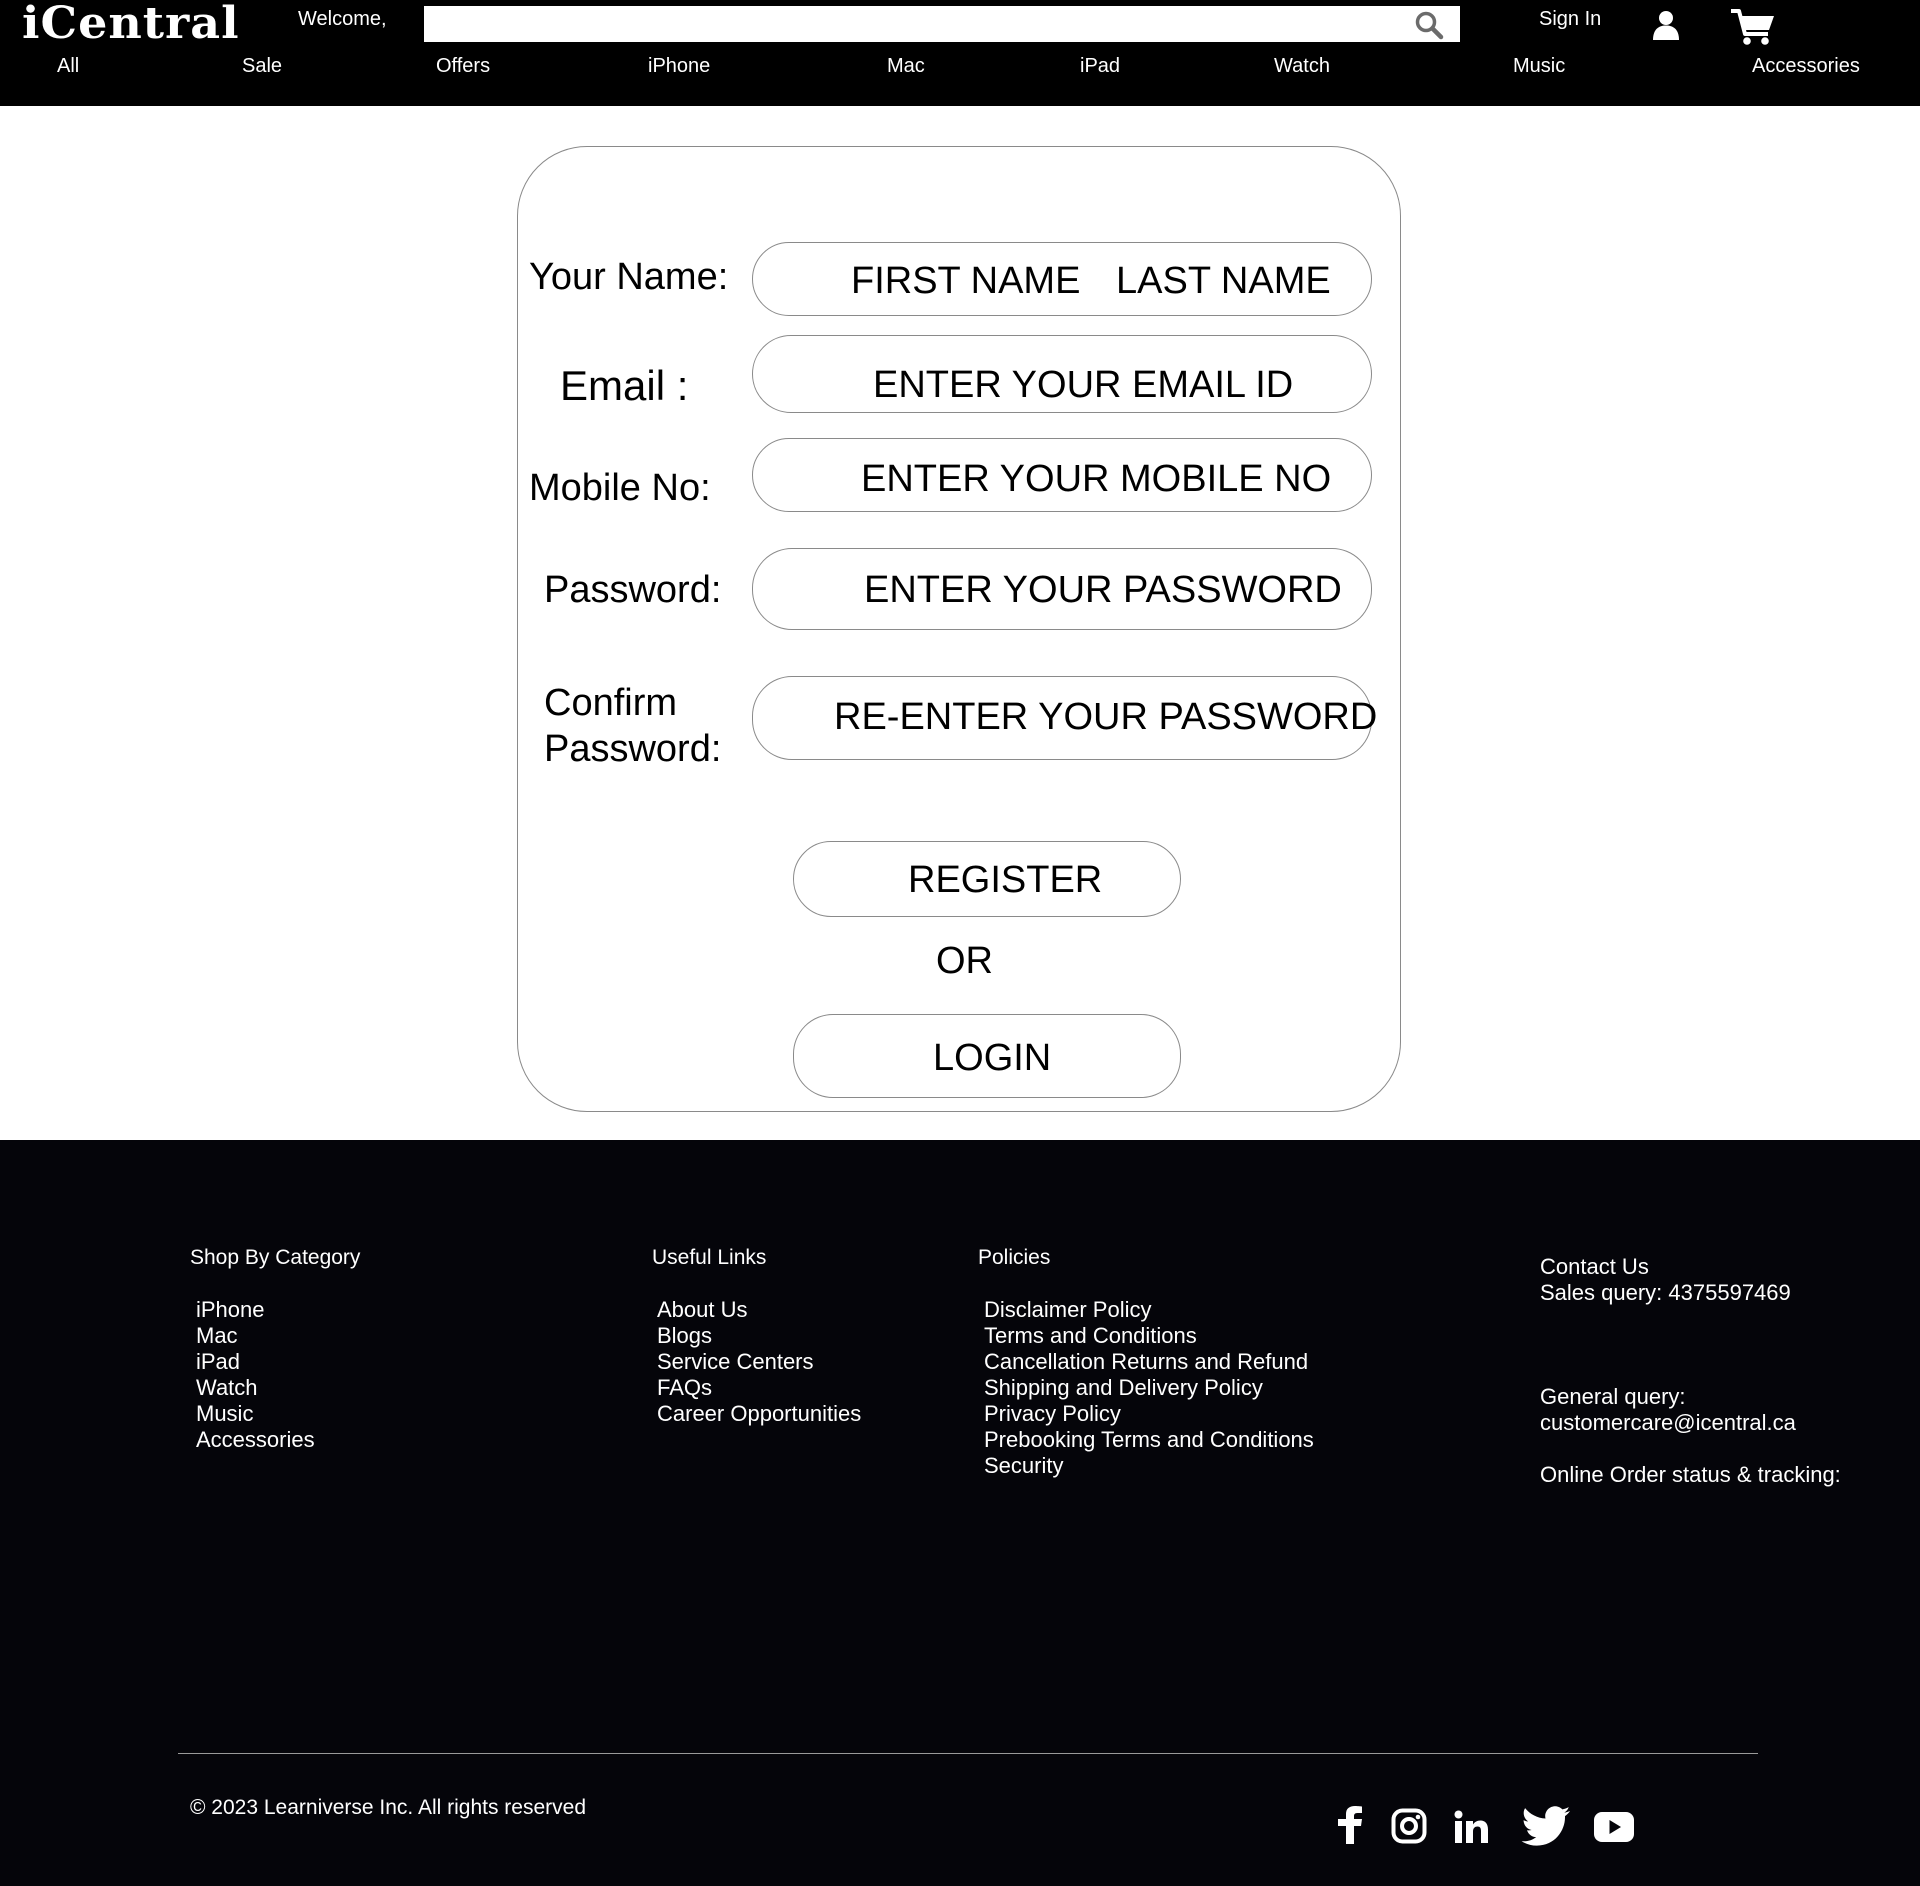 This screenshot has width=1920, height=1886. Describe the element at coordinates (620, 488) in the screenshot. I see `mobile-label: Mobile No:` at that location.